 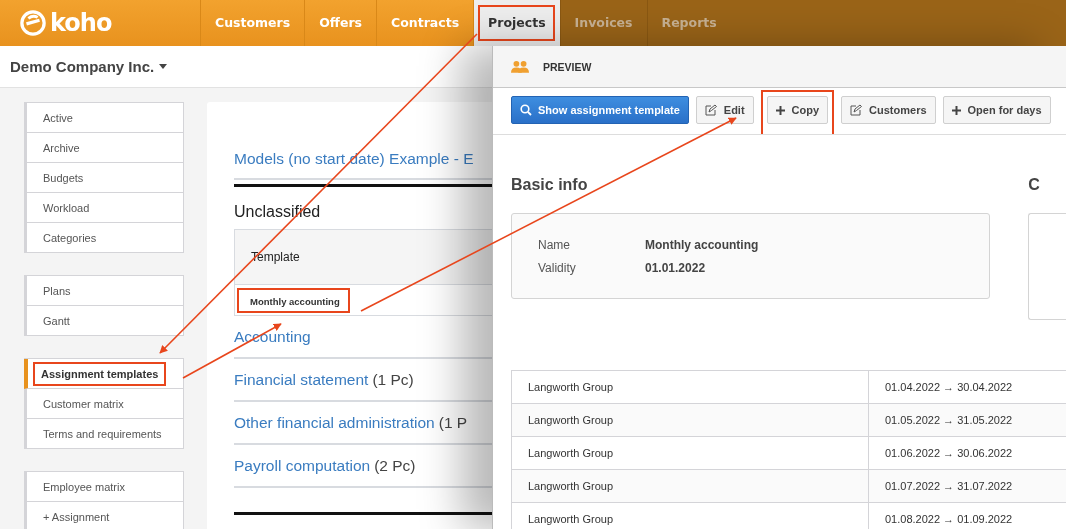 I want to click on people-icon, so click(x=520, y=66).